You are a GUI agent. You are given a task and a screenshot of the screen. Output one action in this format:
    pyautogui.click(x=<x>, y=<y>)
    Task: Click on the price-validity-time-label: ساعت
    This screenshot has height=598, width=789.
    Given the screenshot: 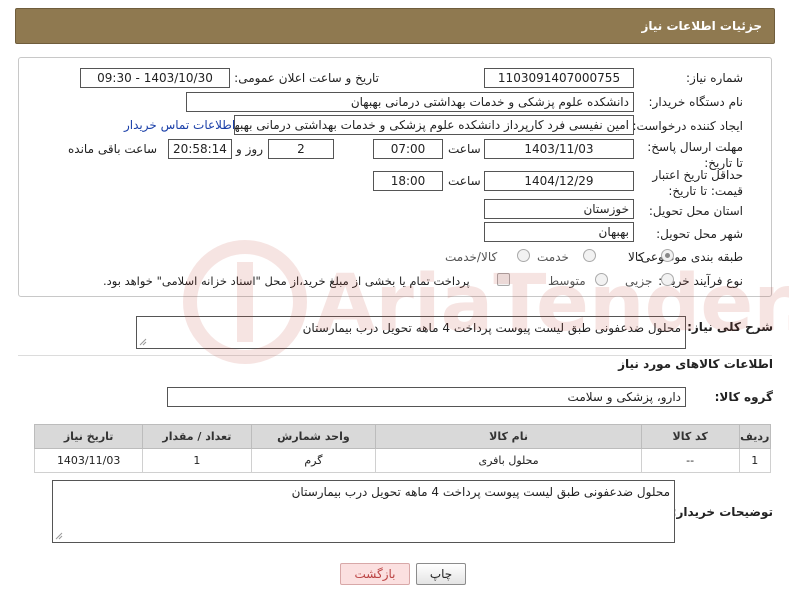 What is the action you would take?
    pyautogui.click(x=464, y=181)
    